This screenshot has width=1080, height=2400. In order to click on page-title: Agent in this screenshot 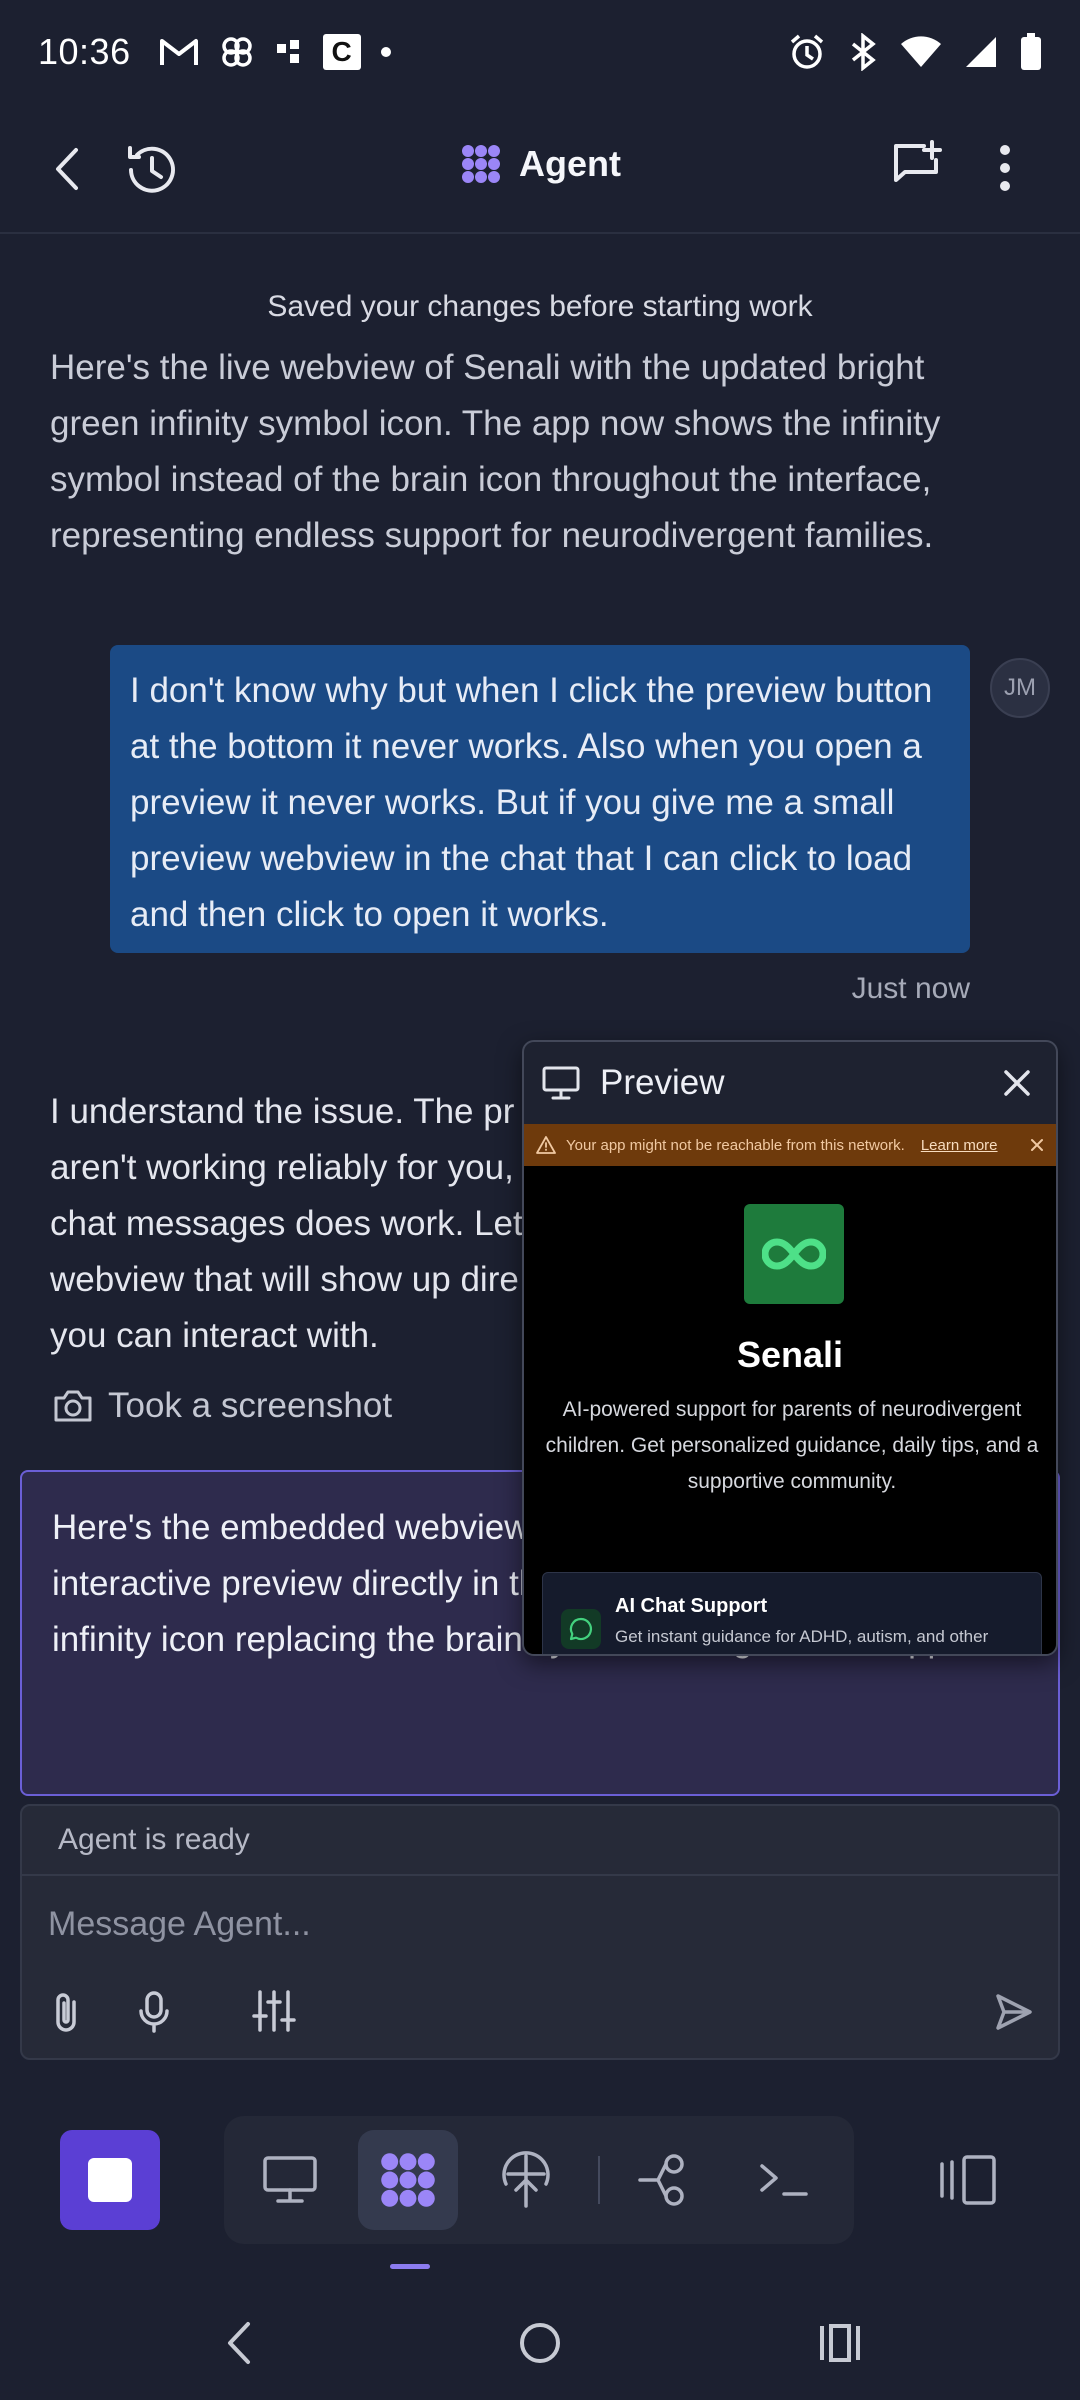, I will do `click(570, 163)`.